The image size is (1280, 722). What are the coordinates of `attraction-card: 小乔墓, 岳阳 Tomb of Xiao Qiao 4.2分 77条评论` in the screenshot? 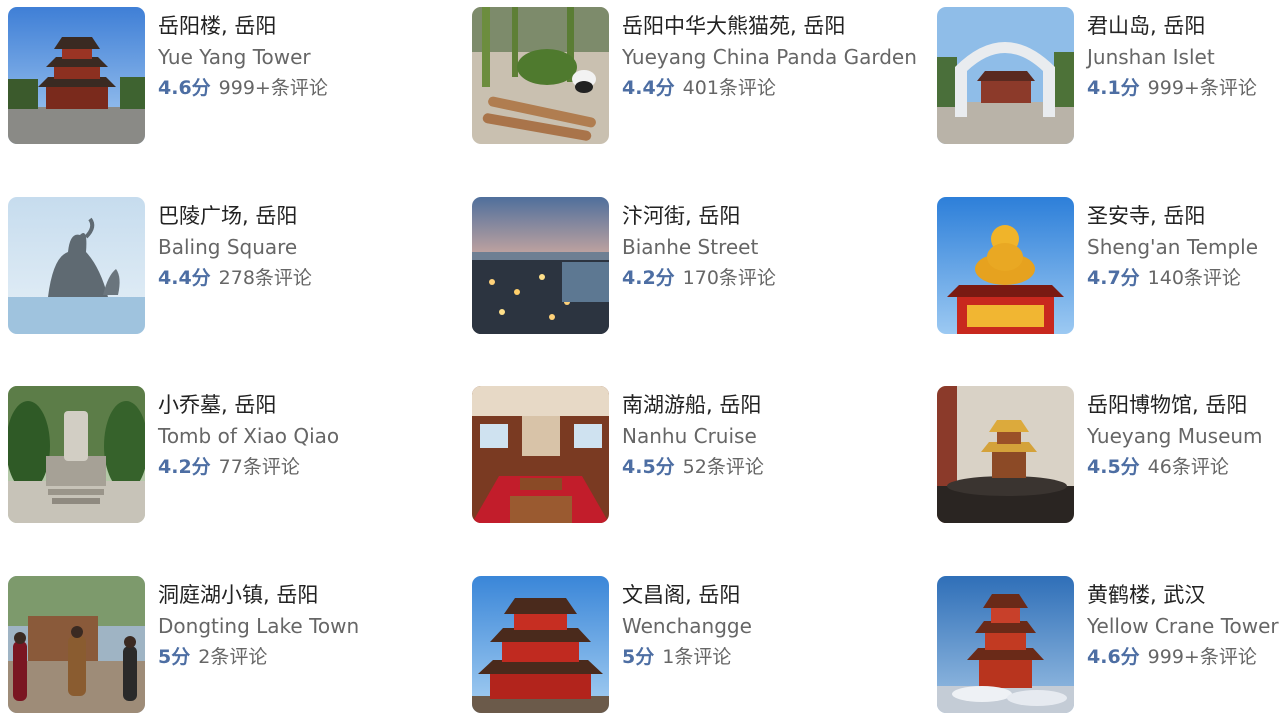 It's located at (208, 456).